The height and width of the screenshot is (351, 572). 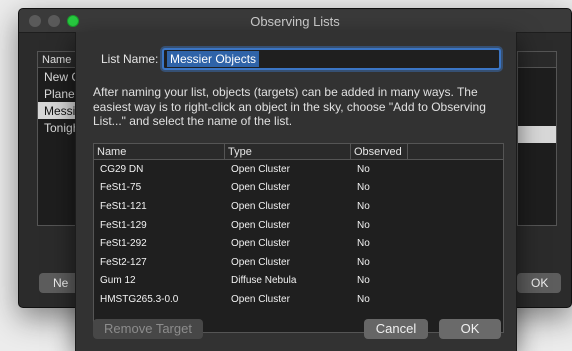 What do you see at coordinates (298, 206) in the screenshot?
I see `table-row: FeSt1-121 Open Cluster No` at bounding box center [298, 206].